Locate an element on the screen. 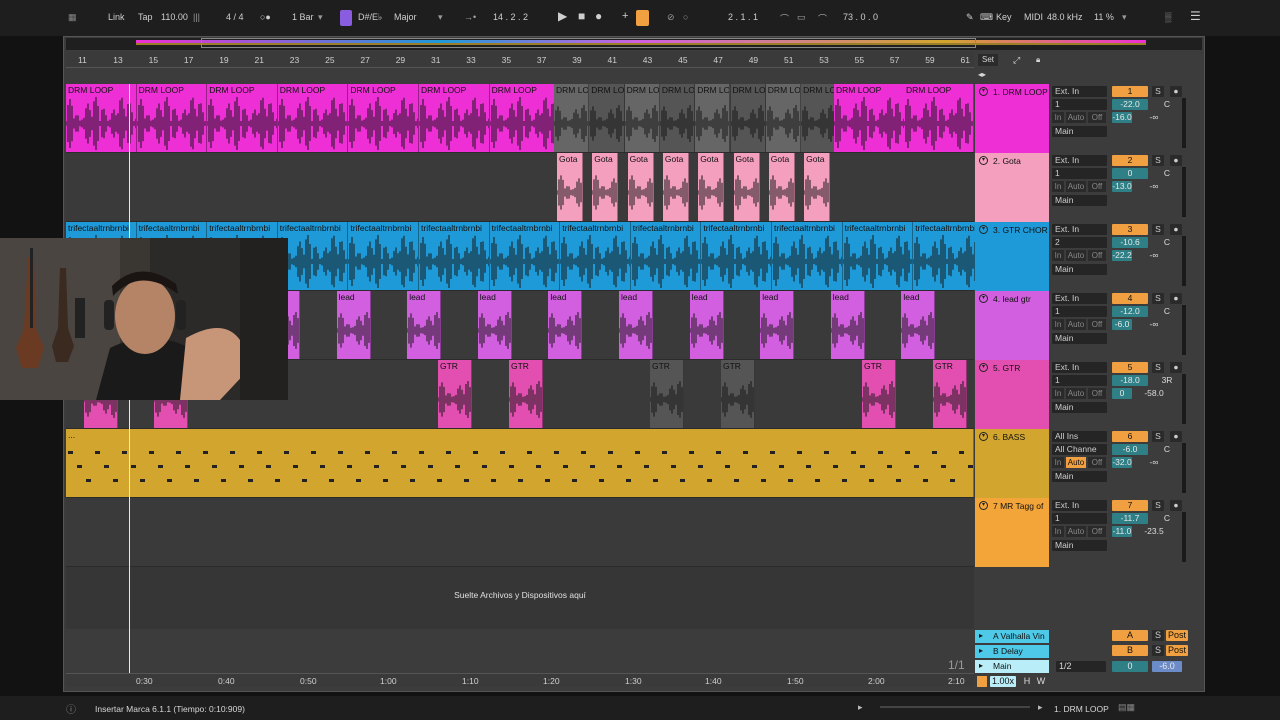 The height and width of the screenshot is (720, 1280). link-button: Link is located at coordinates (116, 17).